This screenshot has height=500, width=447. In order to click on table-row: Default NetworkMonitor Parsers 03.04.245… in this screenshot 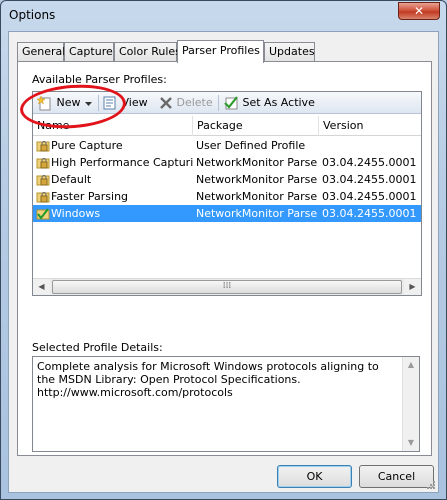, I will do `click(227, 179)`.